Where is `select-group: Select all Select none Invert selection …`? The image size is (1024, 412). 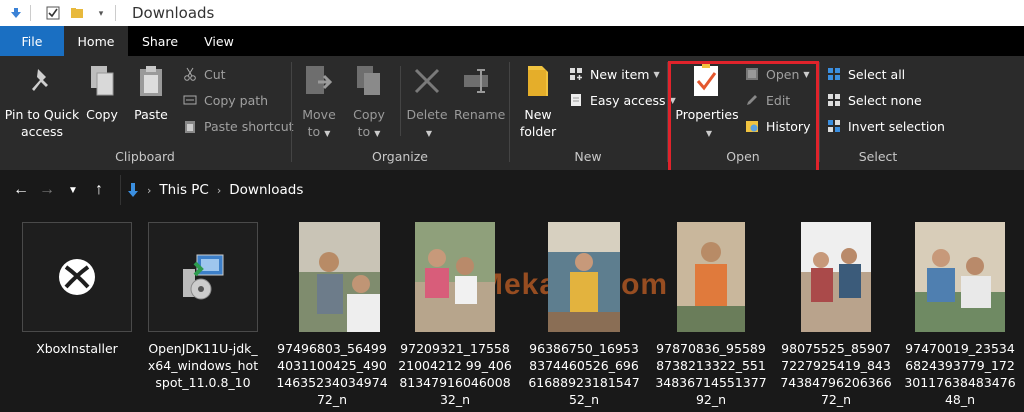
select-group: Select all Select none Invert selection … is located at coordinates (882, 113).